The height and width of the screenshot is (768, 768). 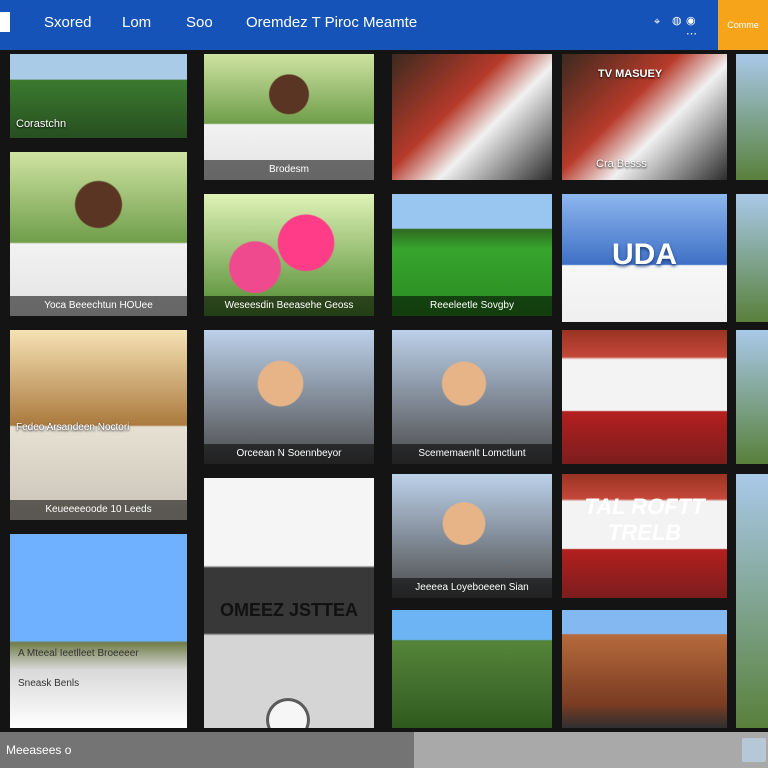 What do you see at coordinates (384, 750) in the screenshot?
I see `footer-bar: Meeasees o` at bounding box center [384, 750].